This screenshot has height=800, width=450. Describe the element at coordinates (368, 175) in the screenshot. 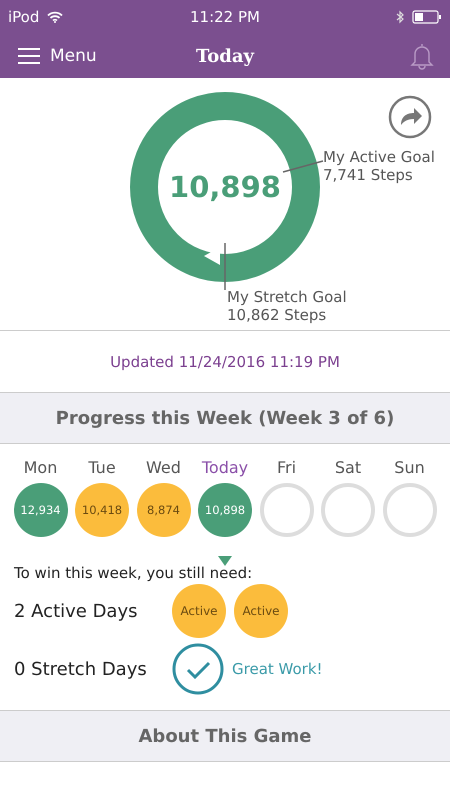

I see `goal-value: 7,741 Steps` at that location.